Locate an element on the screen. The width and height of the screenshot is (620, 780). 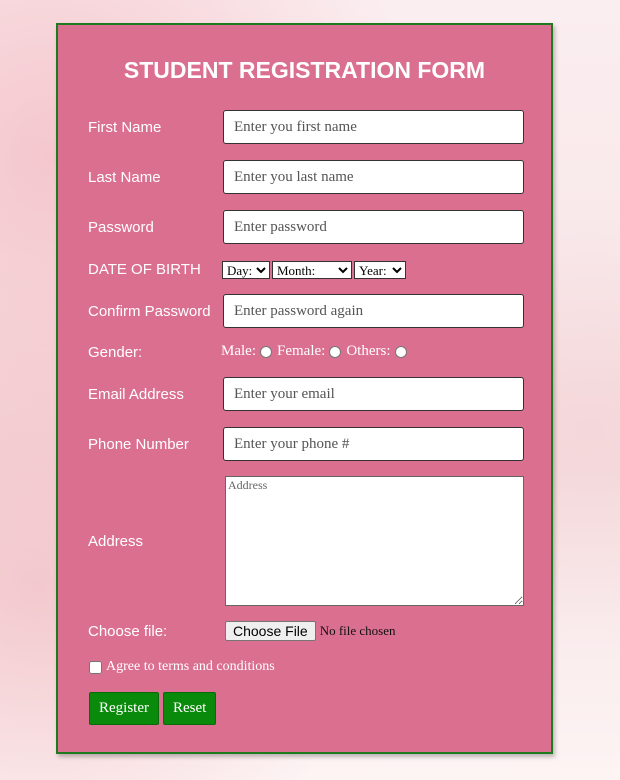
last-name-label: Last Name is located at coordinates (124, 177).